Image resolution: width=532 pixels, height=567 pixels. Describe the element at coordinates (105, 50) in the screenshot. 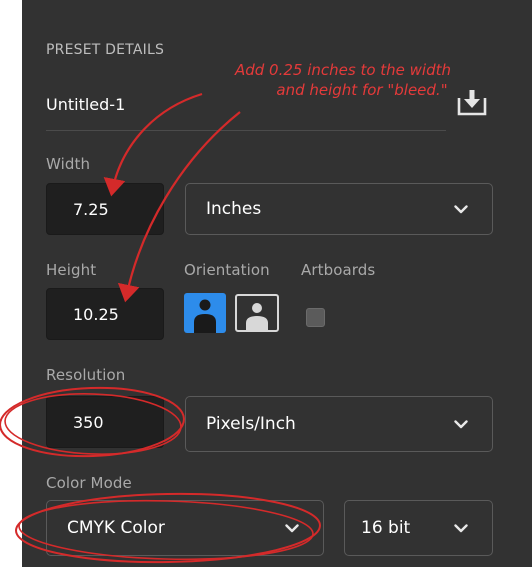

I see `section-title: PRESET DETAILS` at that location.